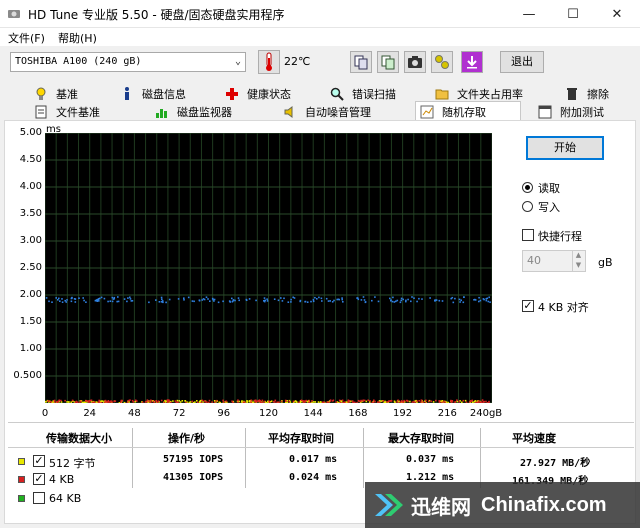 This screenshot has height=528, width=640. Describe the element at coordinates (528, 306) in the screenshot. I see `align-4kb-checkbox: ✓` at that location.